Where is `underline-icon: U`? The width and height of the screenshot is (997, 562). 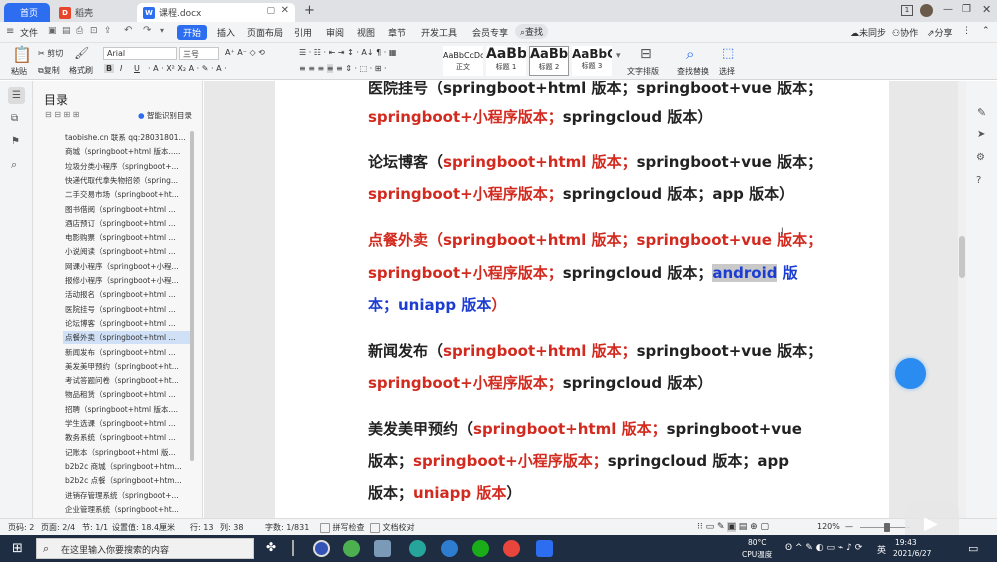
underline-icon: U is located at coordinates (137, 68).